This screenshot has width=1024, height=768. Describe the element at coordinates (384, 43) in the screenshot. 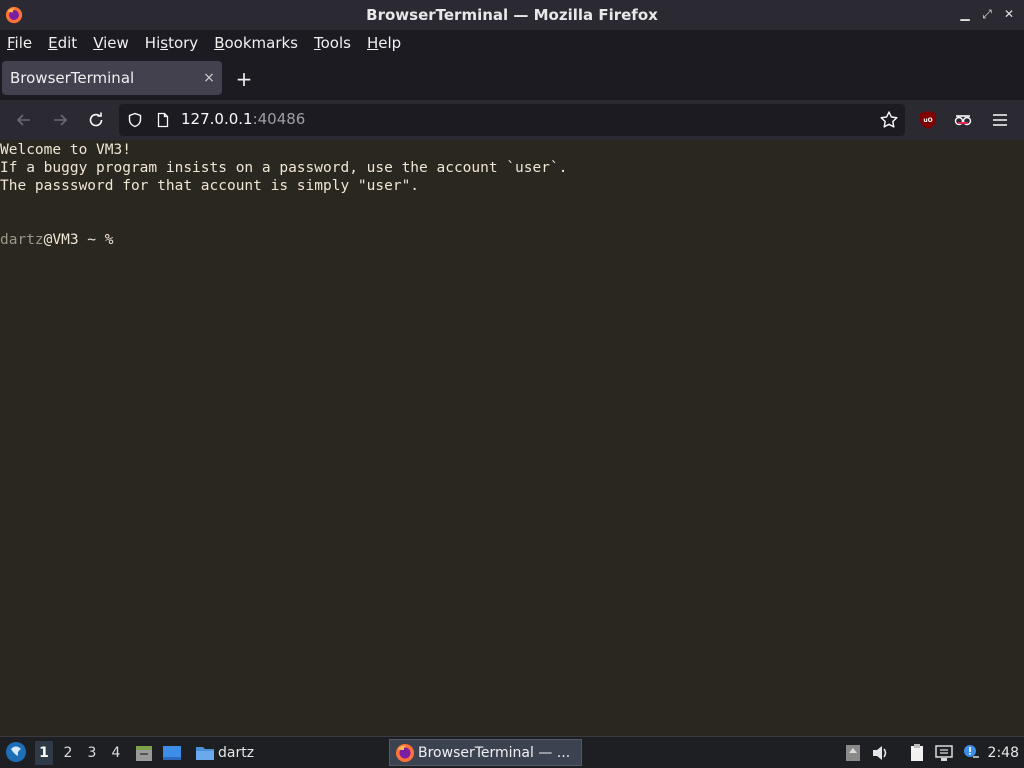

I see `menu-help: Help` at that location.